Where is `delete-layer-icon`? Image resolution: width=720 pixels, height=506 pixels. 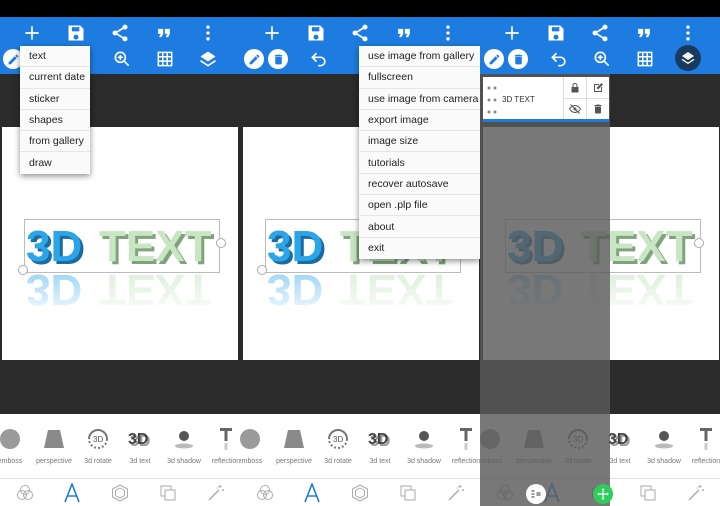
delete-layer-icon is located at coordinates (598, 109).